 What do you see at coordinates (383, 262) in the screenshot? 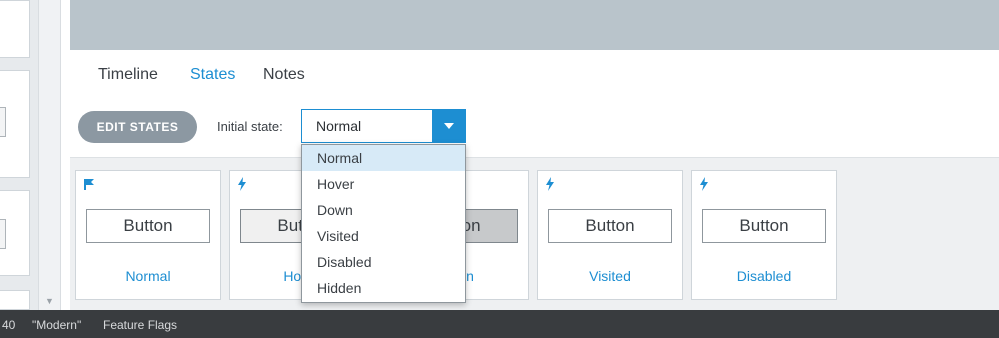
I see `dropdown-option-disabled: Disabled` at bounding box center [383, 262].